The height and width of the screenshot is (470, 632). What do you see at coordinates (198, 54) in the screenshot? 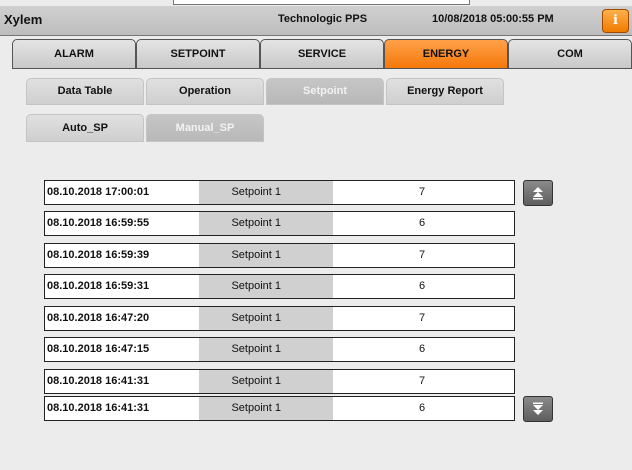
I see `tab-setpoint: SETPOINT` at bounding box center [198, 54].